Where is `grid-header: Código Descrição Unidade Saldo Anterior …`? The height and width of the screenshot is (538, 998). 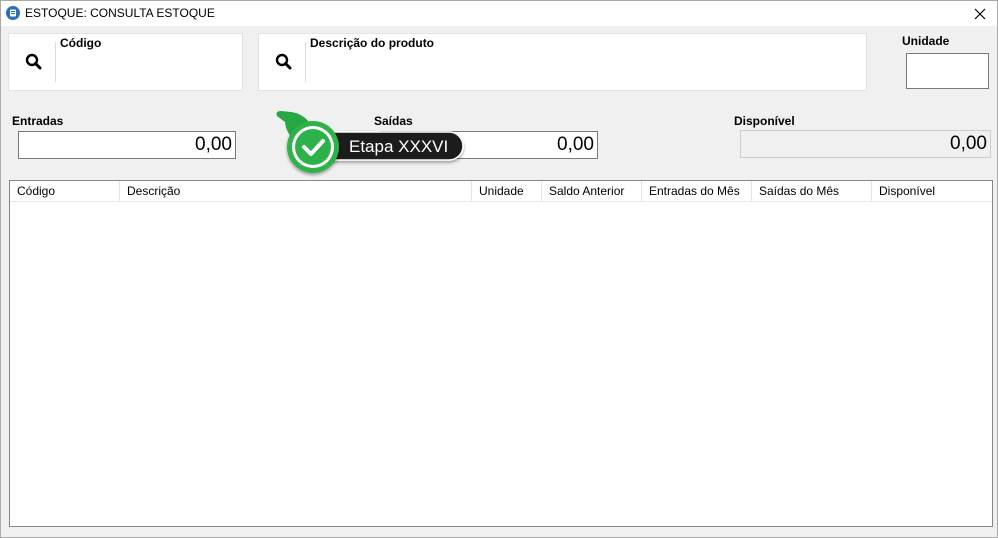 grid-header: Código Descrição Unidade Saldo Anterior … is located at coordinates (501, 191).